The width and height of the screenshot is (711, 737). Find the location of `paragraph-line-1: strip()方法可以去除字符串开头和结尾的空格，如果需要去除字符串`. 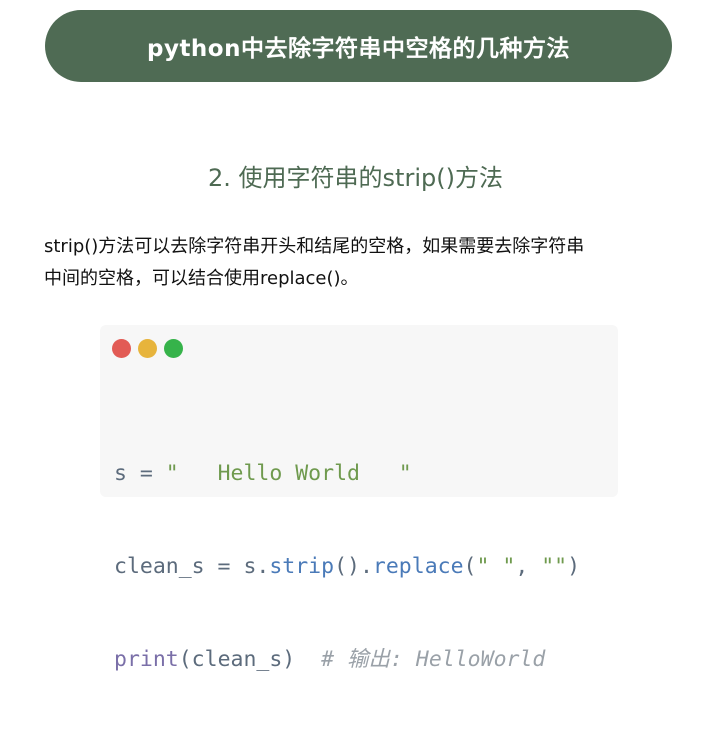

paragraph-line-1: strip()方法可以去除字符串开头和结尾的空格，如果需要去除字符串 is located at coordinates (314, 246).